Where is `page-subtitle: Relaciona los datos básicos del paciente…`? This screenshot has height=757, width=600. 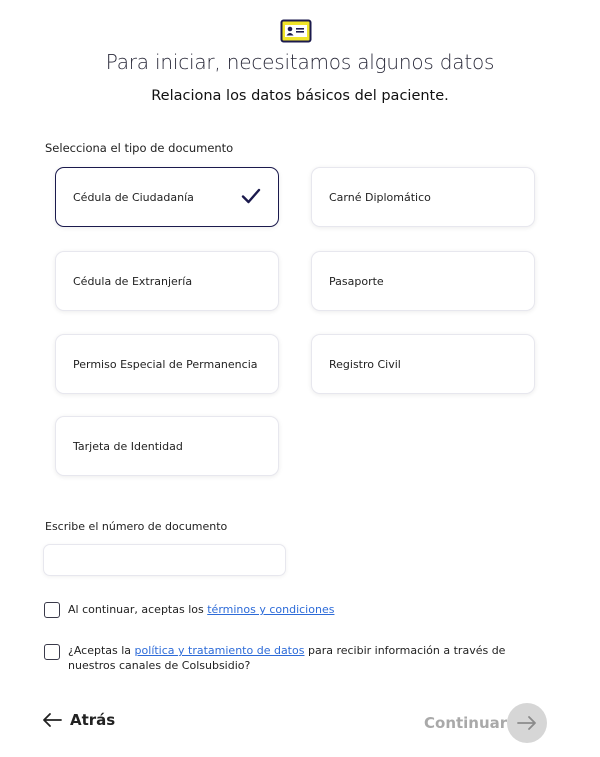 page-subtitle: Relaciona los datos básicos del paciente… is located at coordinates (300, 96).